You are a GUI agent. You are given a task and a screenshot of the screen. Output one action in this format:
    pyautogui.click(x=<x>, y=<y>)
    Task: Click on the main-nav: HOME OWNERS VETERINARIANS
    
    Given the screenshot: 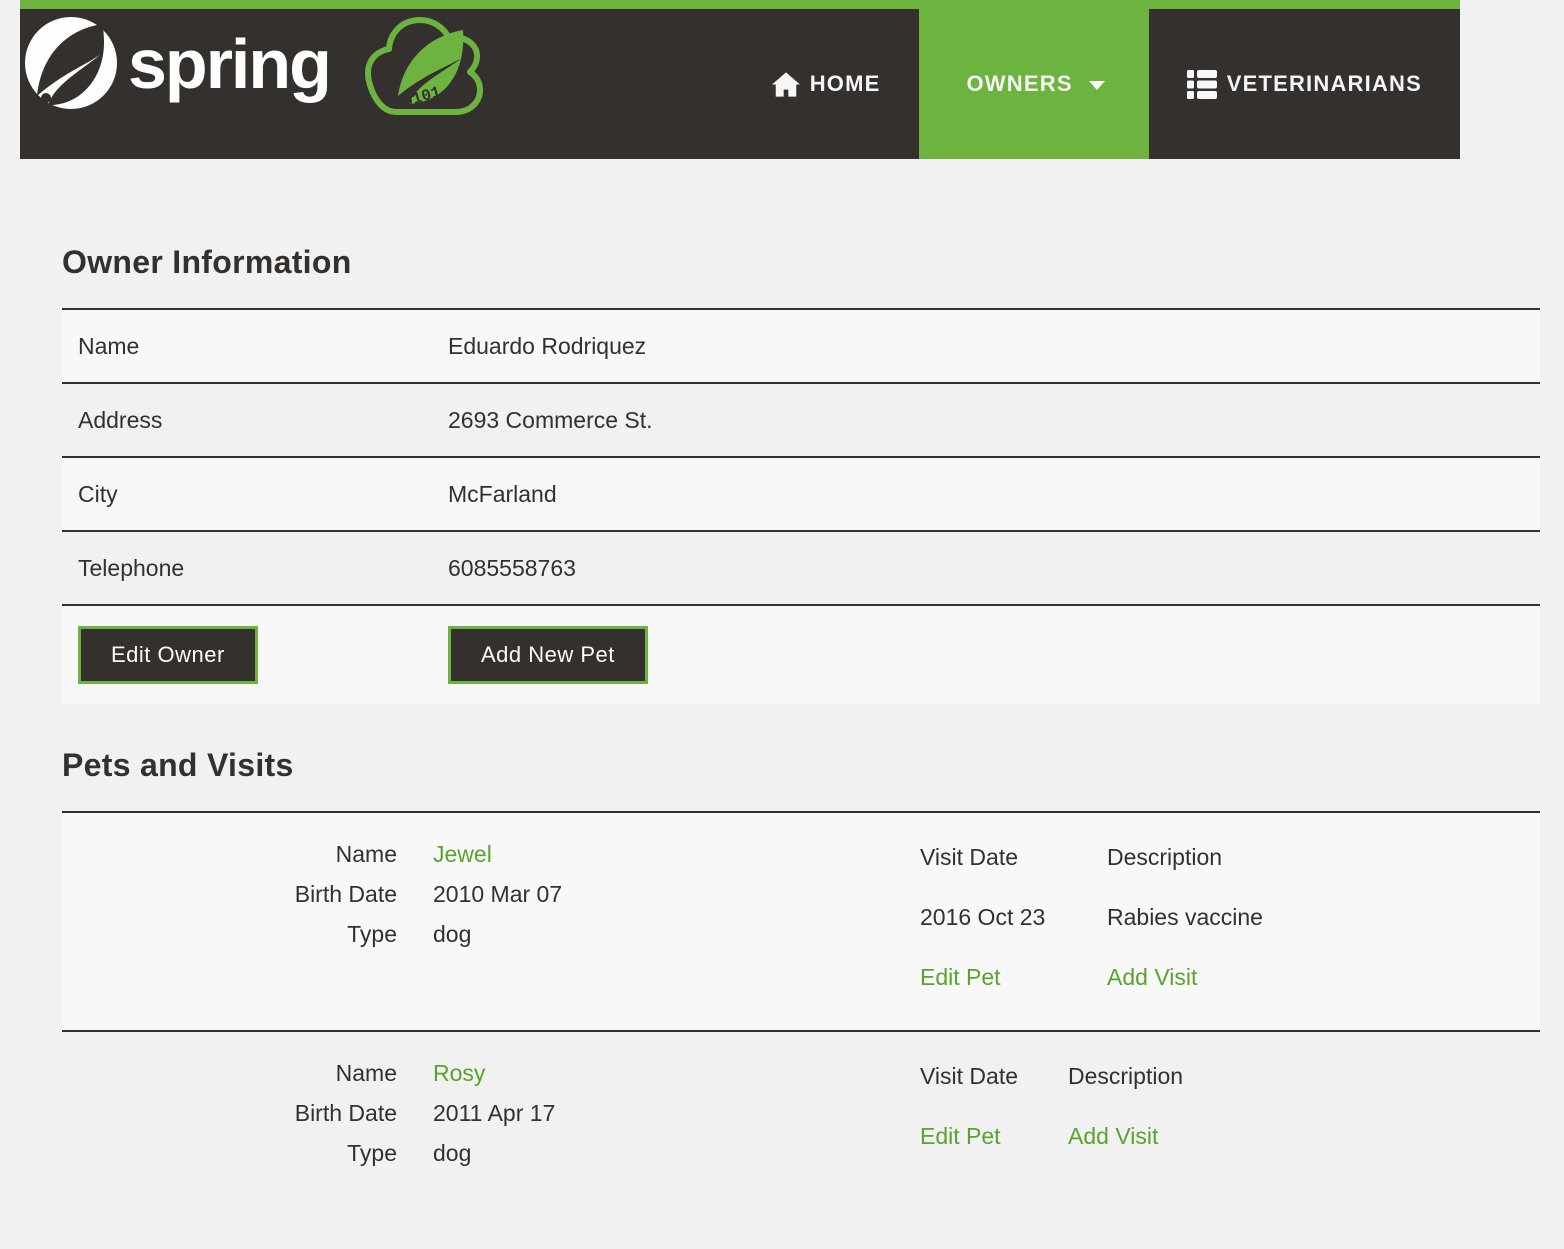 What is the action you would take?
    pyautogui.click(x=1097, y=79)
    